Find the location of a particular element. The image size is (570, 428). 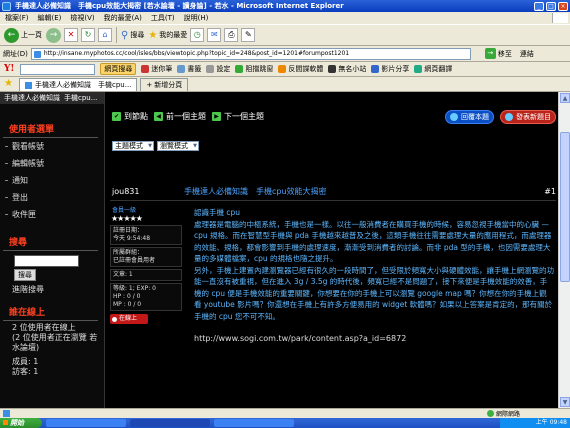

go-button: → 移至 is located at coordinates (498, 53).